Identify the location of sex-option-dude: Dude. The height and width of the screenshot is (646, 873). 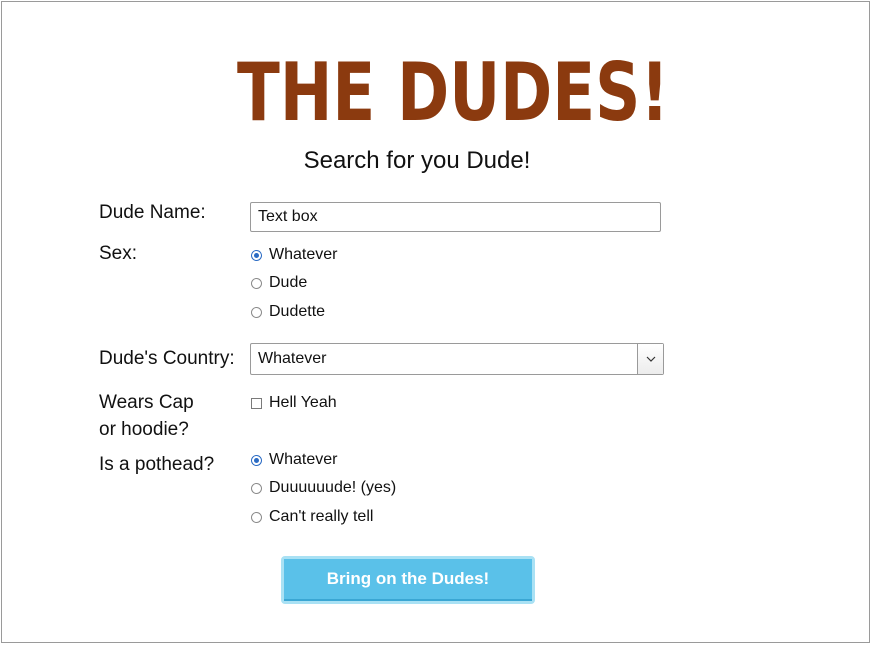
(279, 283).